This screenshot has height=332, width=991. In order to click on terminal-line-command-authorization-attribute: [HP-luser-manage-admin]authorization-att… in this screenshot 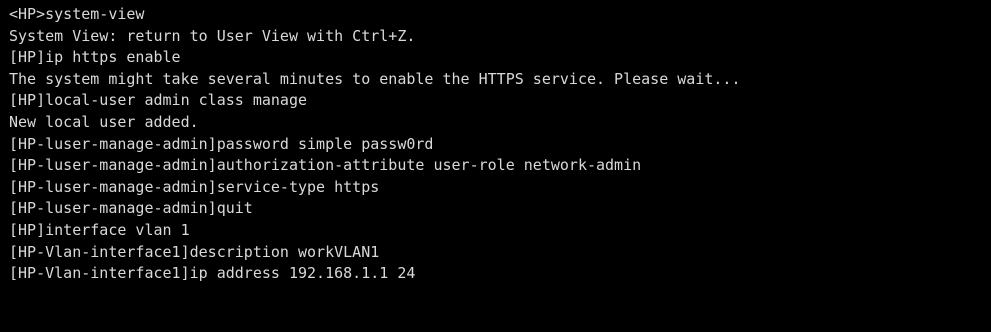, I will do `click(325, 165)`.